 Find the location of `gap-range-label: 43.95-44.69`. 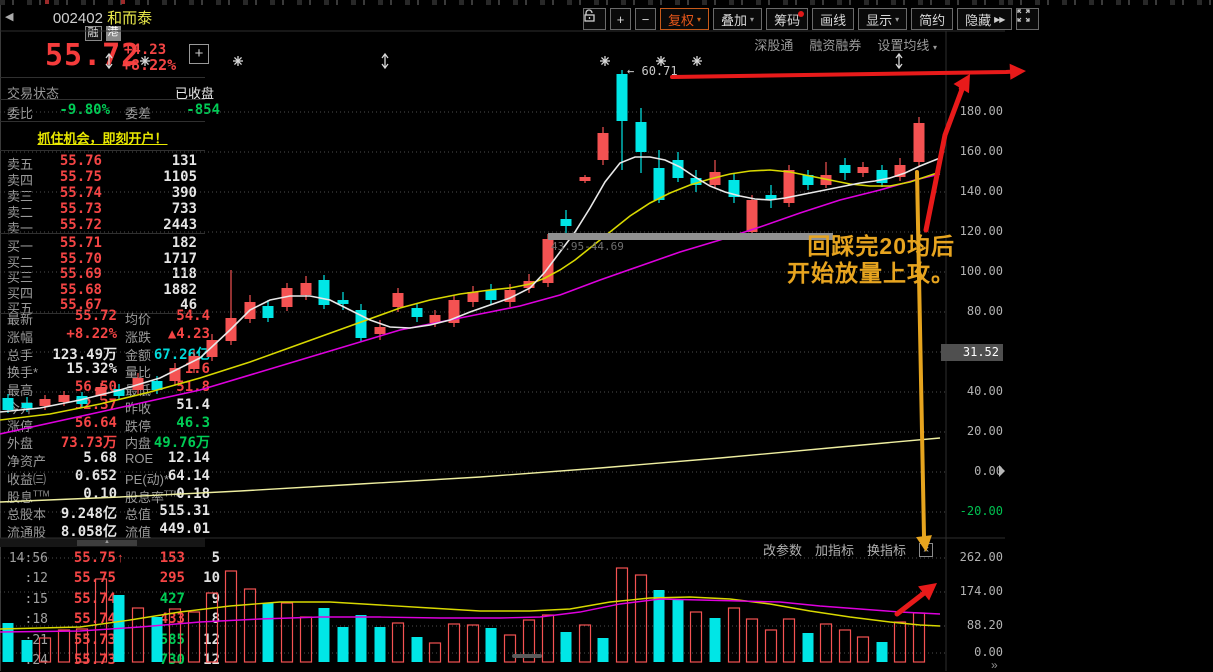

gap-range-label: 43.95-44.69 is located at coordinates (587, 246).